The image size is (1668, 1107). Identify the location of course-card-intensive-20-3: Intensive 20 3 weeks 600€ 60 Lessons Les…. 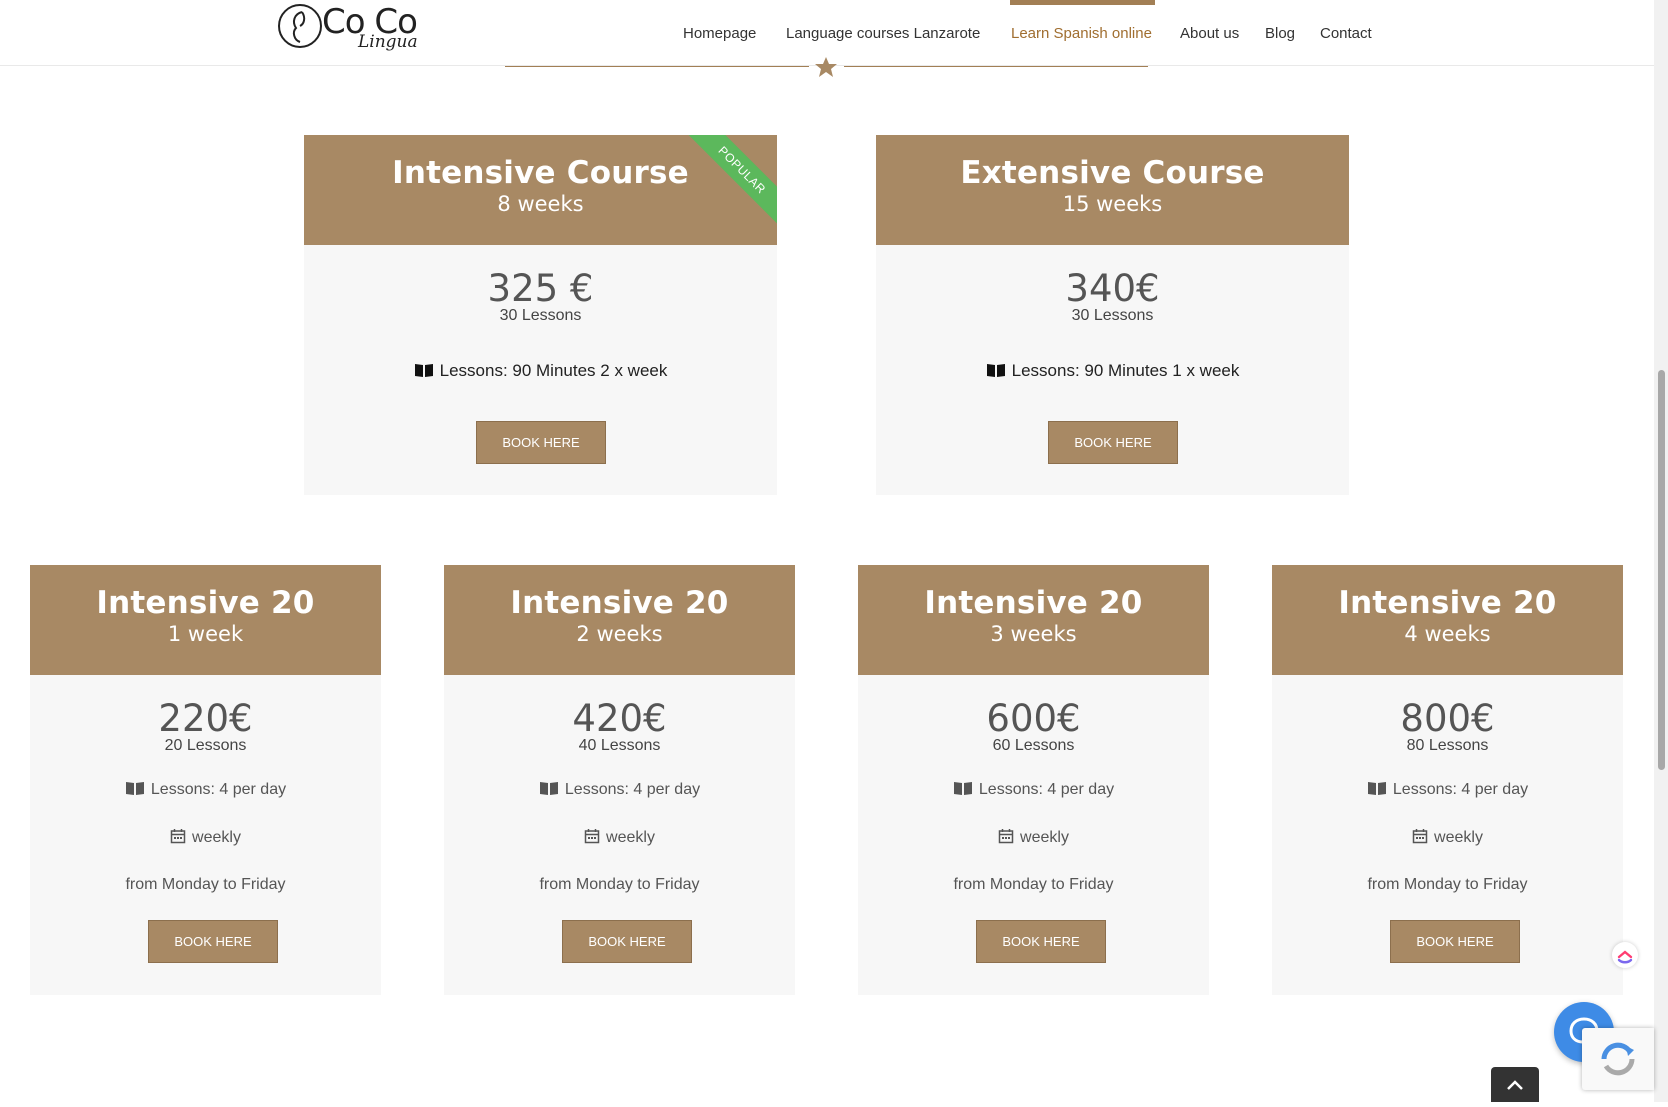
(1033, 780).